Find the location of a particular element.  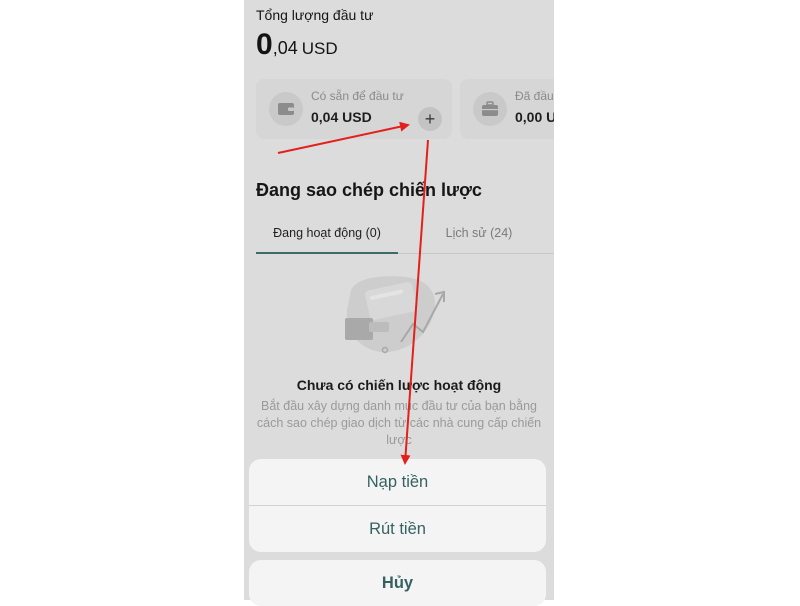

tab-active-strategies: Đang hoạt động (0) is located at coordinates (327, 233).